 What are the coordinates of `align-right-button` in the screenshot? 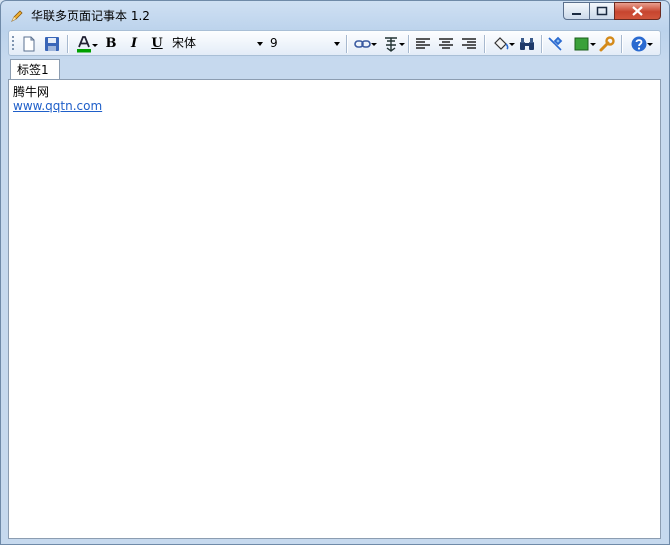 It's located at (469, 44).